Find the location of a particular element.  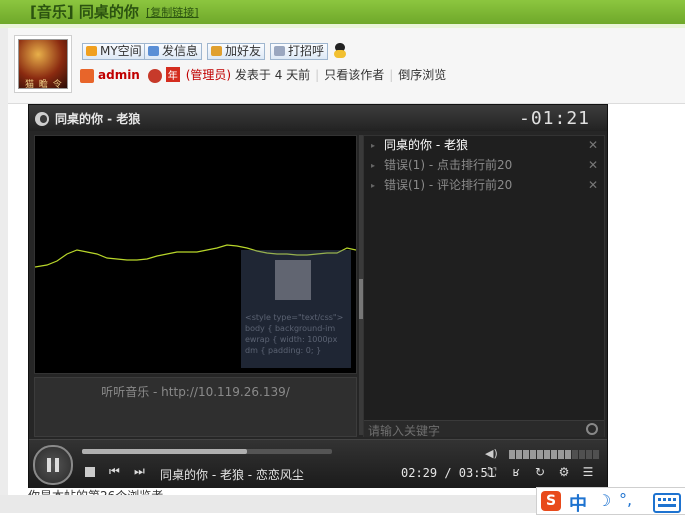

countdown-display: -01:21 is located at coordinates (555, 118).